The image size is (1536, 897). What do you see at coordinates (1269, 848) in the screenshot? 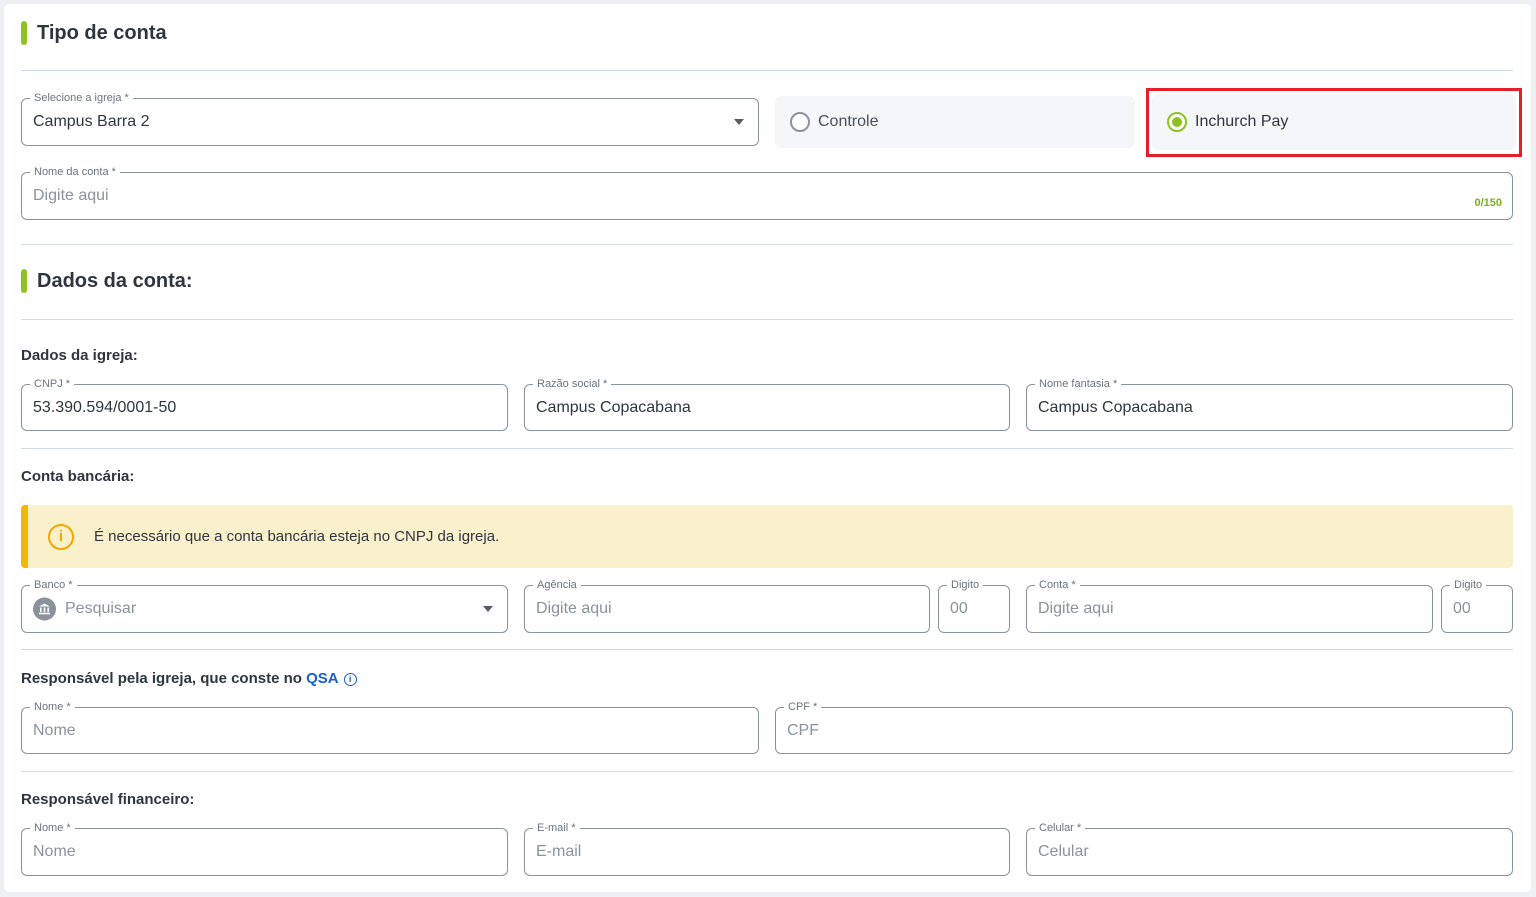
I see `celular-field: Celular * Celular` at bounding box center [1269, 848].